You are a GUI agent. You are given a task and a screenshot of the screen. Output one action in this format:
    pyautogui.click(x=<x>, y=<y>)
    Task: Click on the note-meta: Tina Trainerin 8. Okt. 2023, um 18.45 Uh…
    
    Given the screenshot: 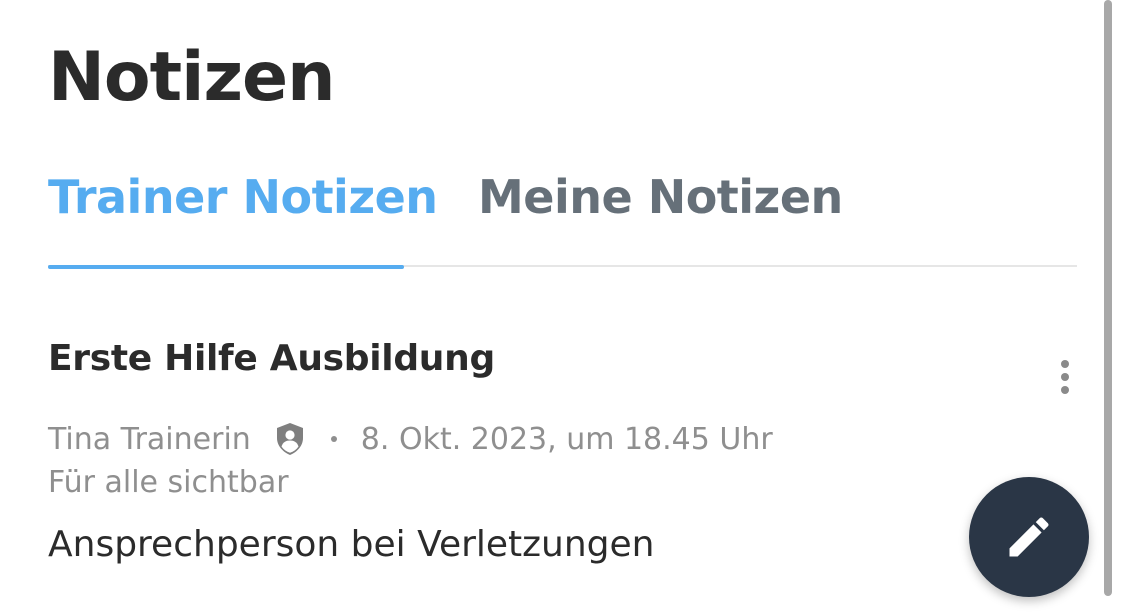 What is the action you would take?
    pyautogui.click(x=563, y=439)
    